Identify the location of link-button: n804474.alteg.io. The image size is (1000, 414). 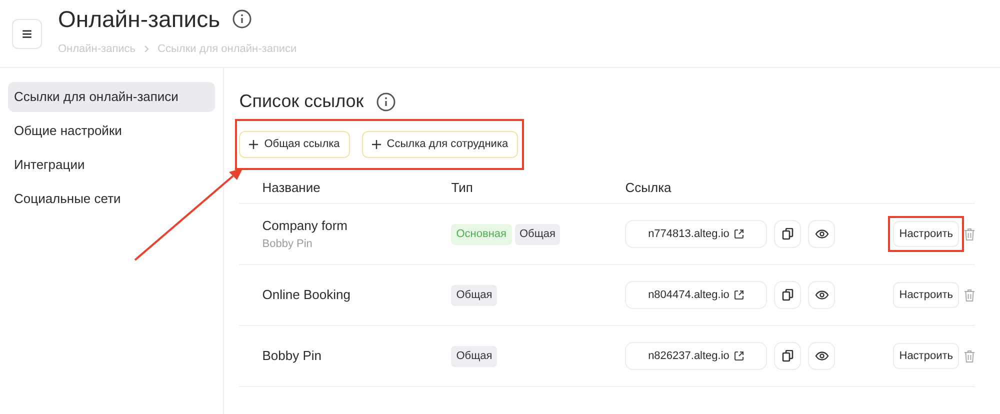
(696, 295).